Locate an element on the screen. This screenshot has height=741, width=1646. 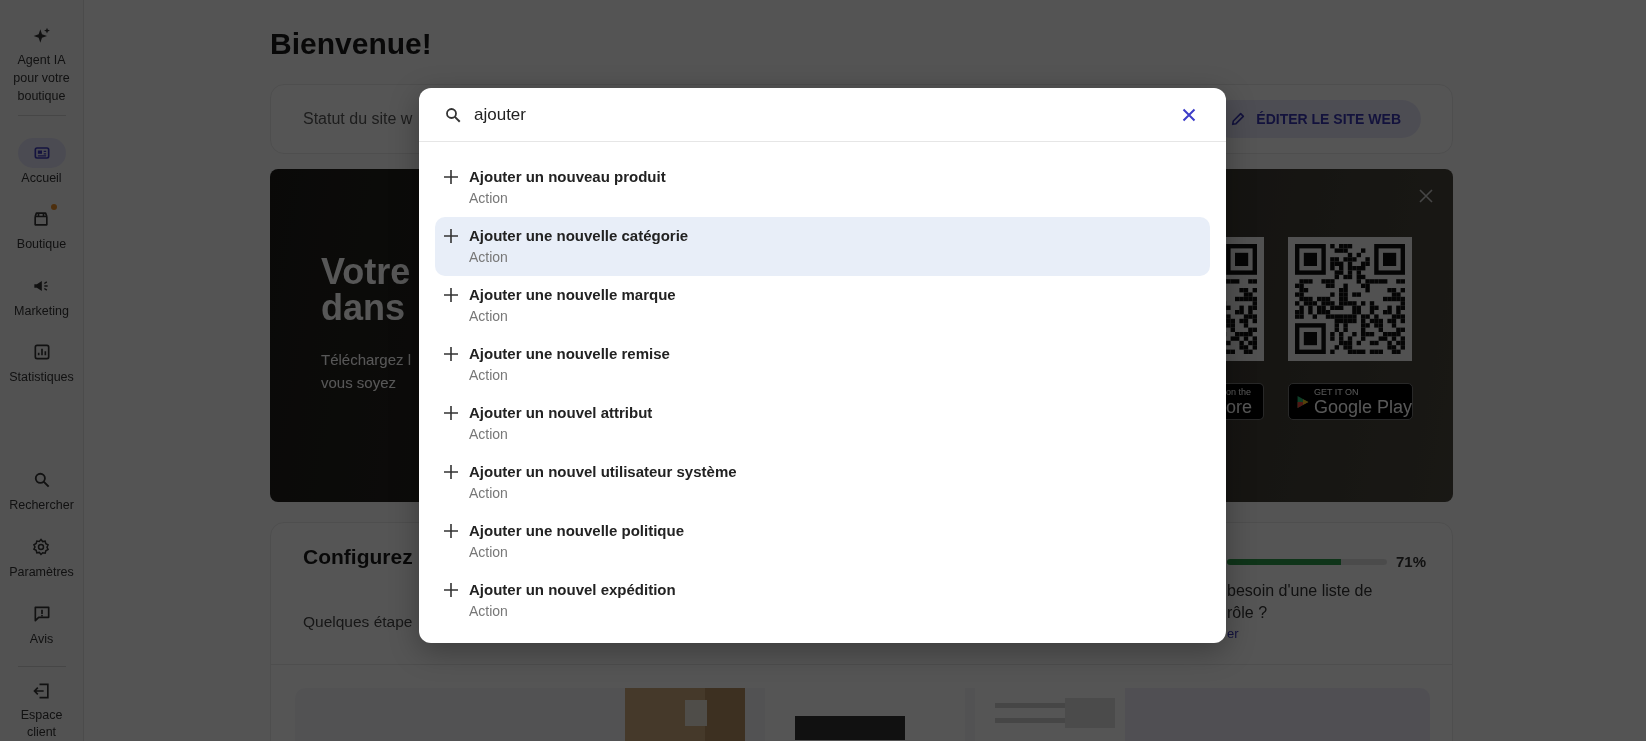
exit-icon is located at coordinates (41, 691).